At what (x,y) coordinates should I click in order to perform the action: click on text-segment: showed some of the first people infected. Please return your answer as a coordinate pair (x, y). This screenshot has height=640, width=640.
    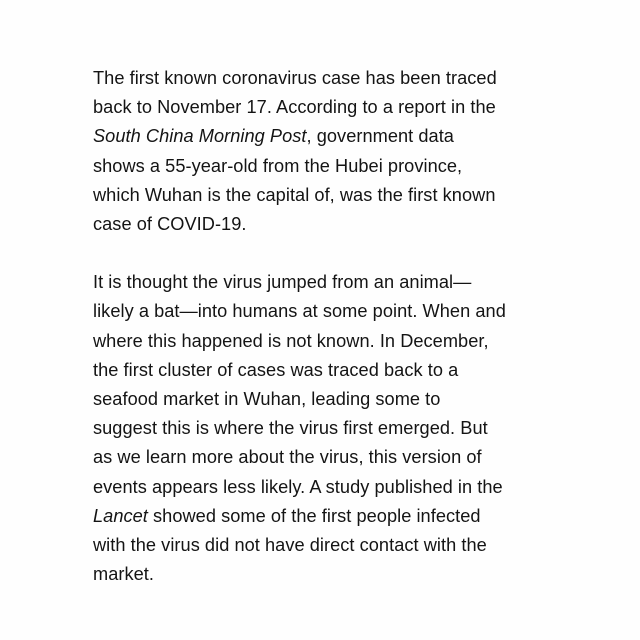
    Looking at the image, I should click on (314, 515).